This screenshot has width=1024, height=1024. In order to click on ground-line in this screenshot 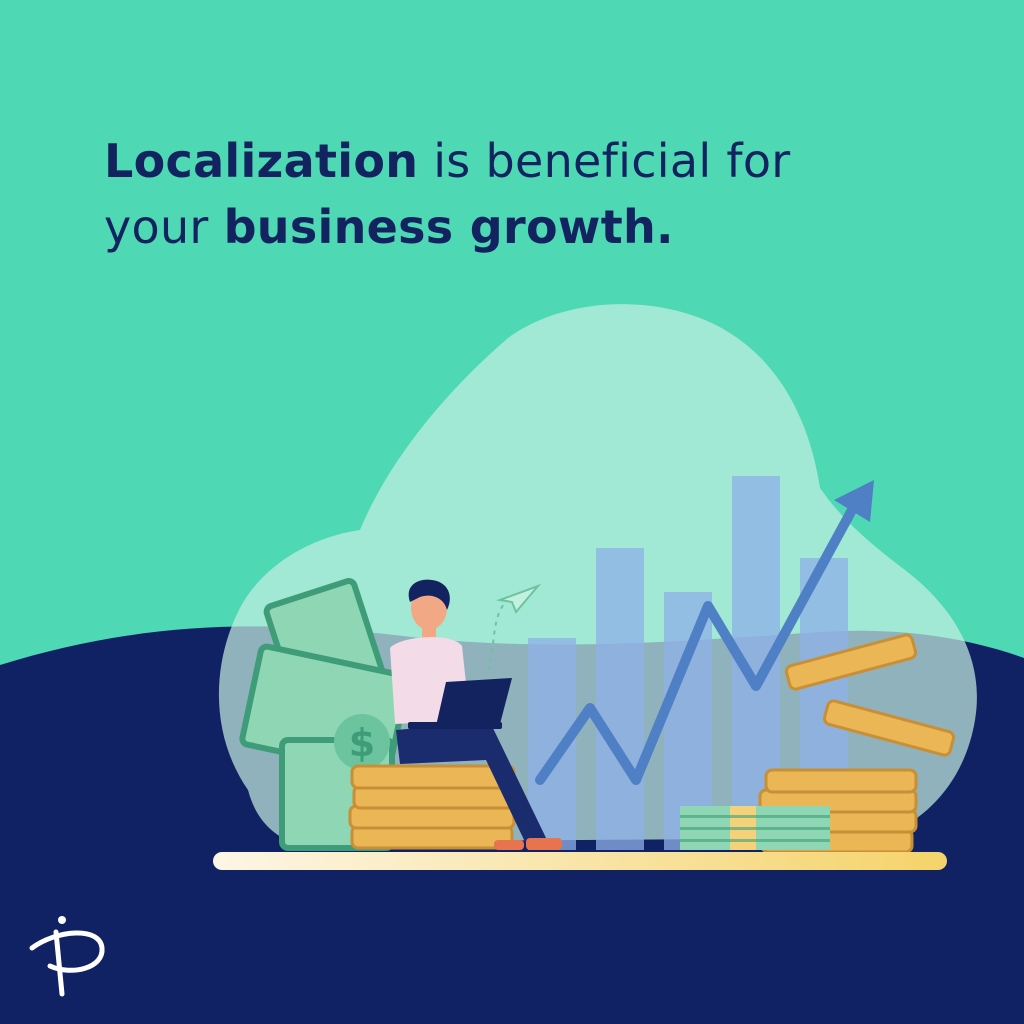, I will do `click(580, 861)`.